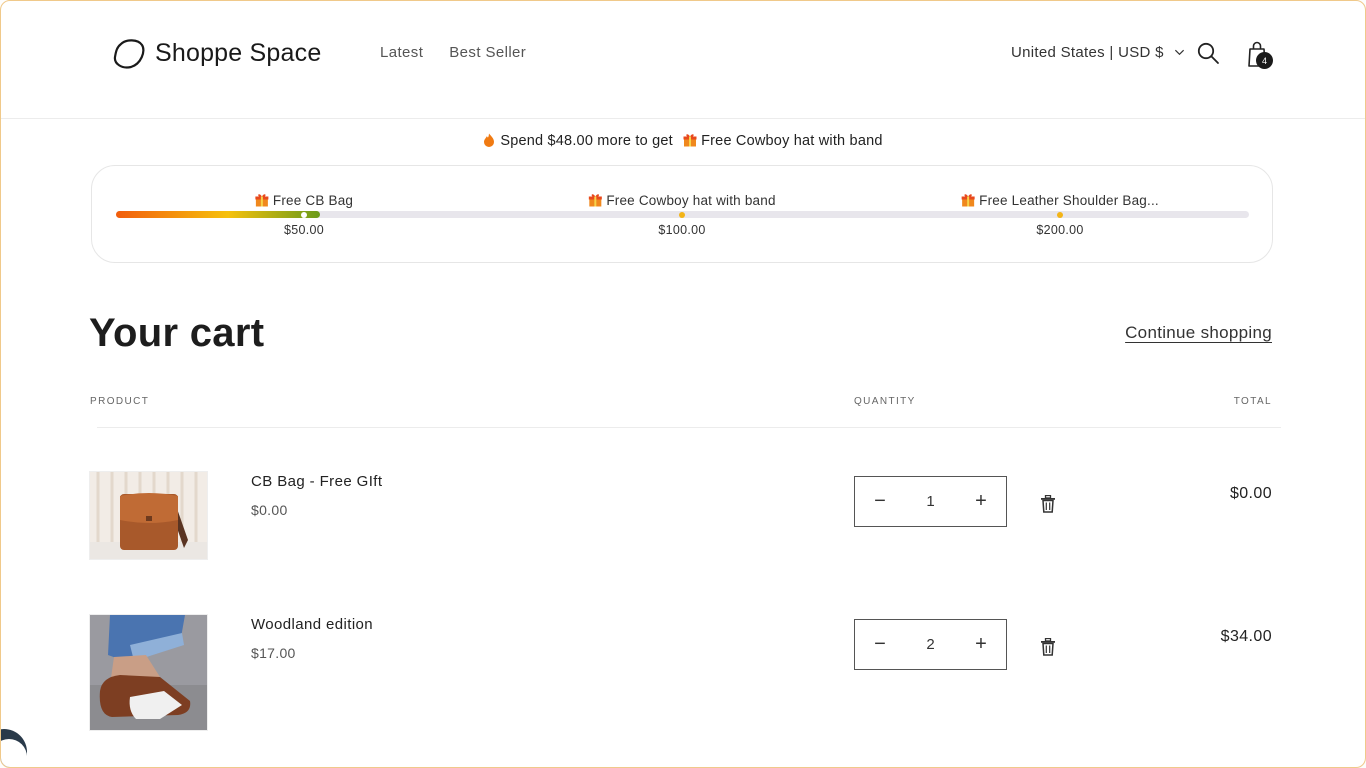 This screenshot has width=1366, height=768. What do you see at coordinates (792, 141) in the screenshot?
I see `promo-reward: Free Cowboy hat with band` at bounding box center [792, 141].